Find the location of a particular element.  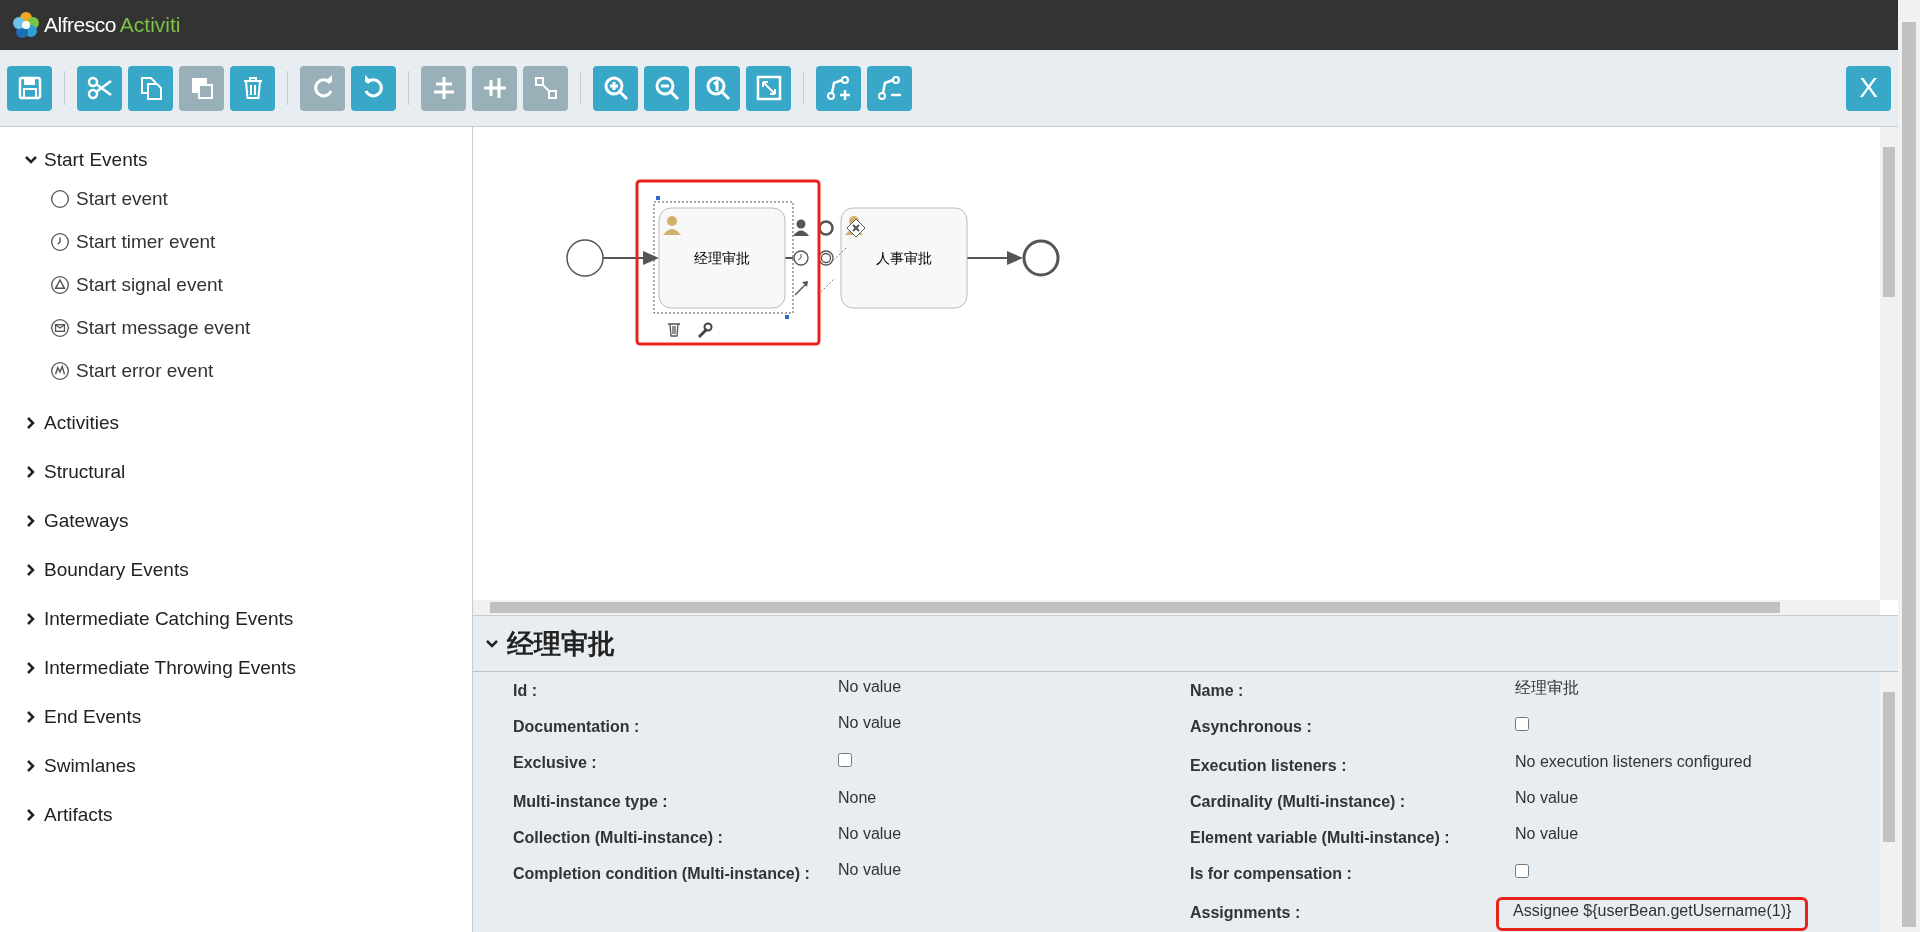

palette-category: Intermediate Catching Events is located at coordinates (169, 618).